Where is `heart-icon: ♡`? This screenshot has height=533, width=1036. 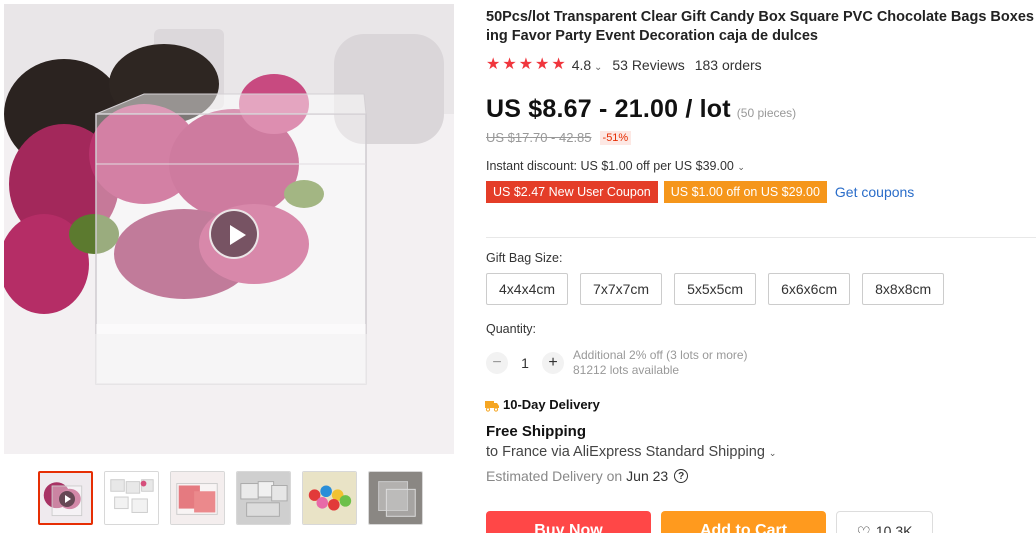 heart-icon: ♡ is located at coordinates (864, 528).